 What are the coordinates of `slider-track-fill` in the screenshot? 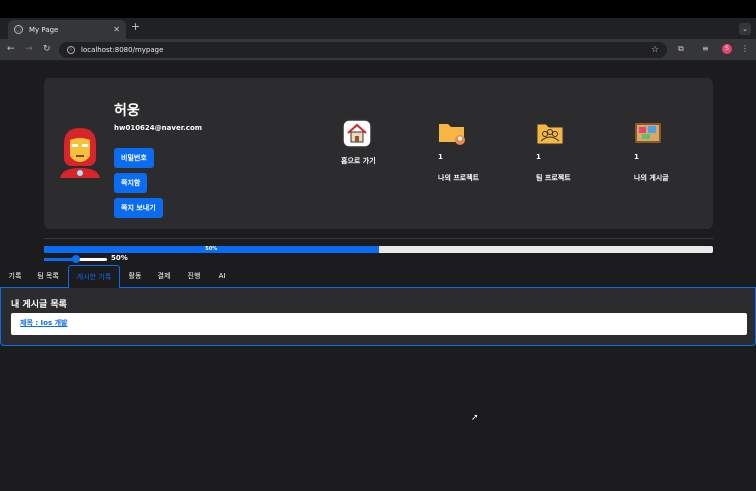 It's located at (60, 259).